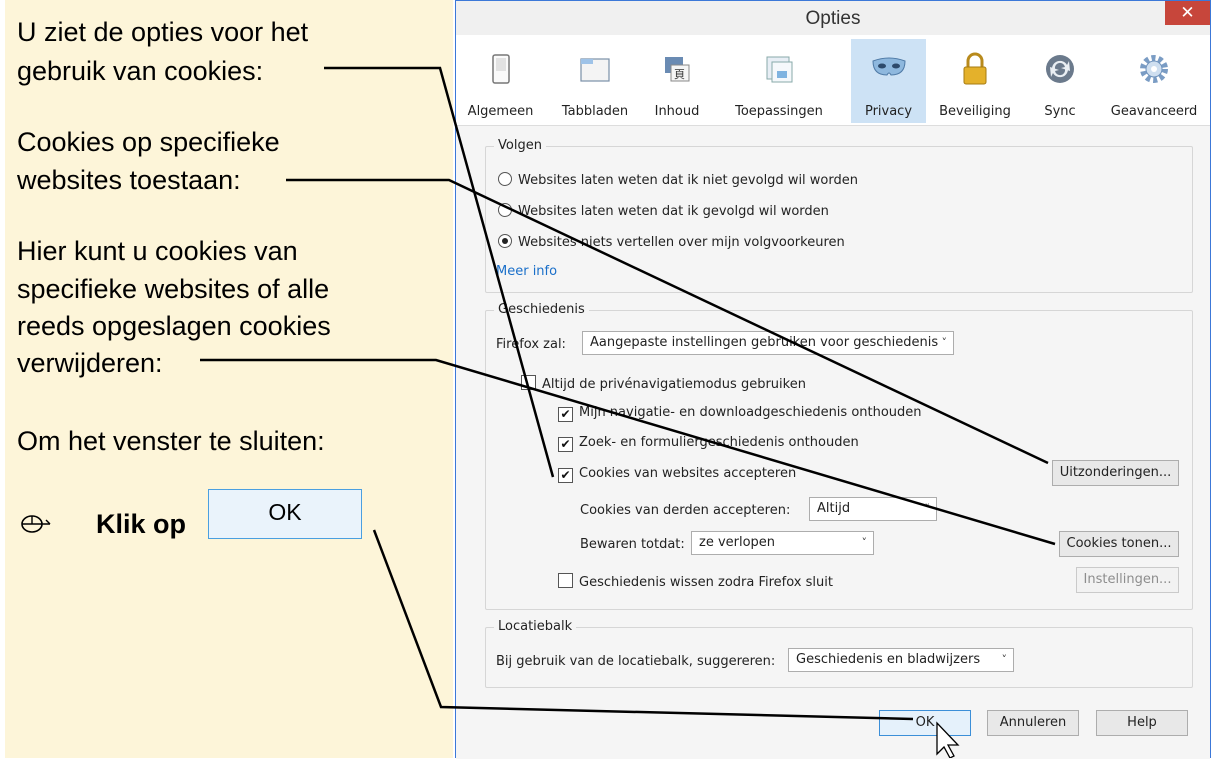  I want to click on instruction-text: Cookies op specifieke, so click(148, 142).